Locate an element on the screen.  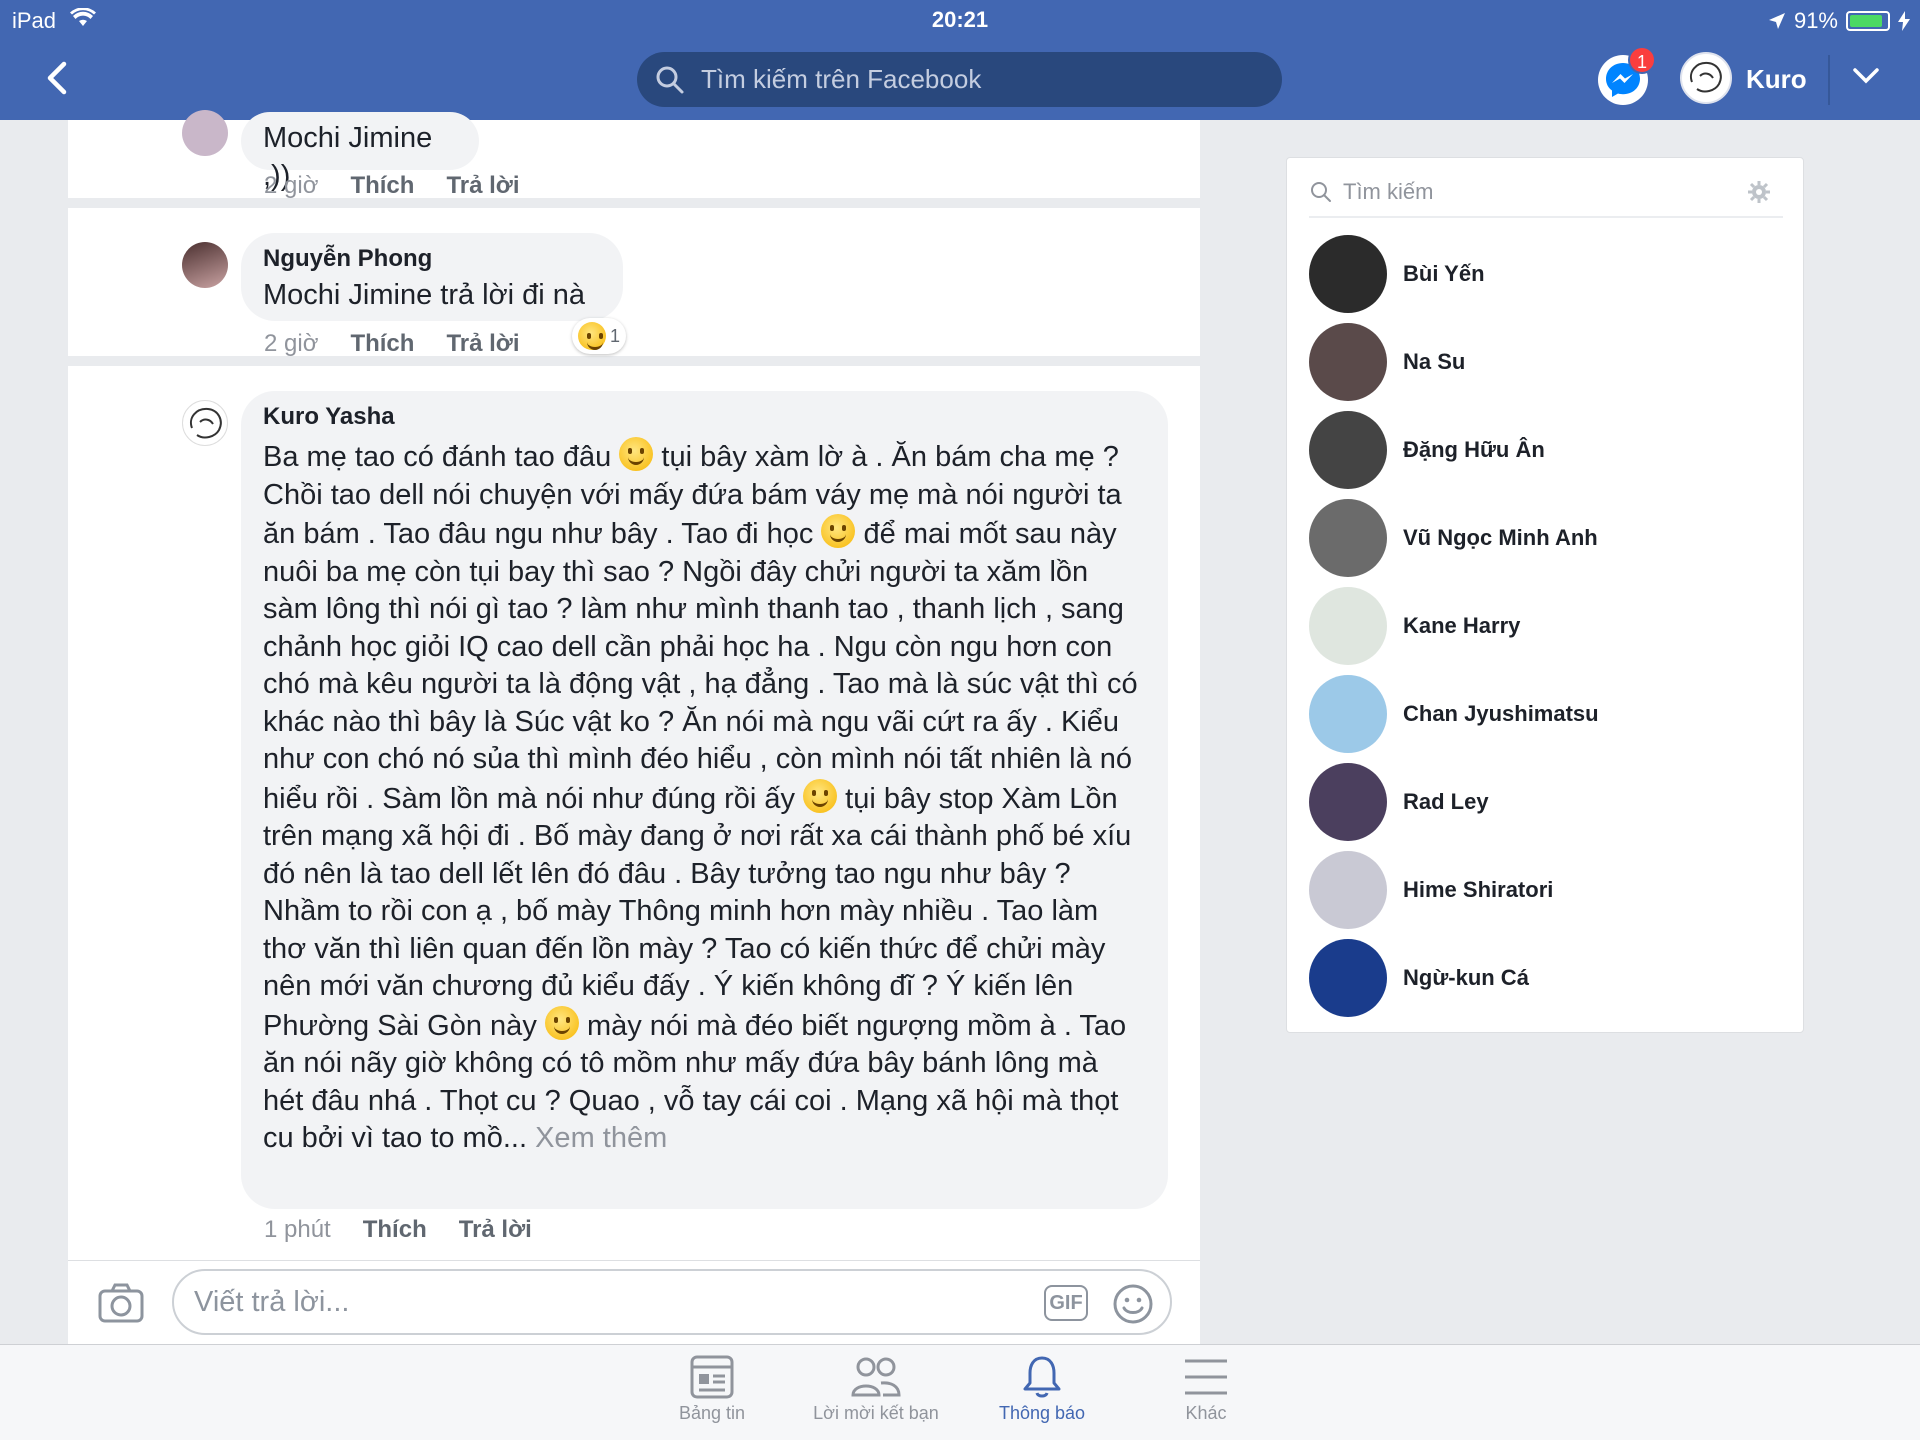
smiley-icon is located at coordinates (1133, 1304).